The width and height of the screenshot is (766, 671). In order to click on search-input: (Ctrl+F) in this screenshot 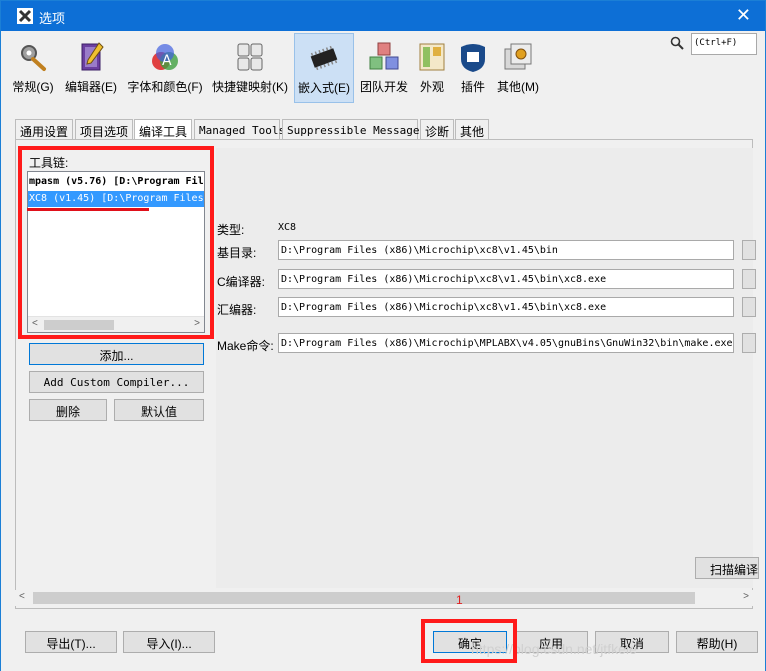, I will do `click(724, 44)`.